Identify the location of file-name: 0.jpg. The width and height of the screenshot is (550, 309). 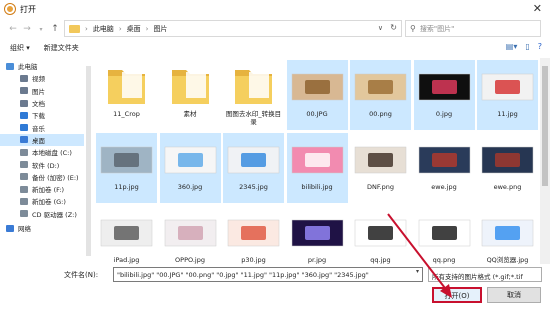
(444, 114).